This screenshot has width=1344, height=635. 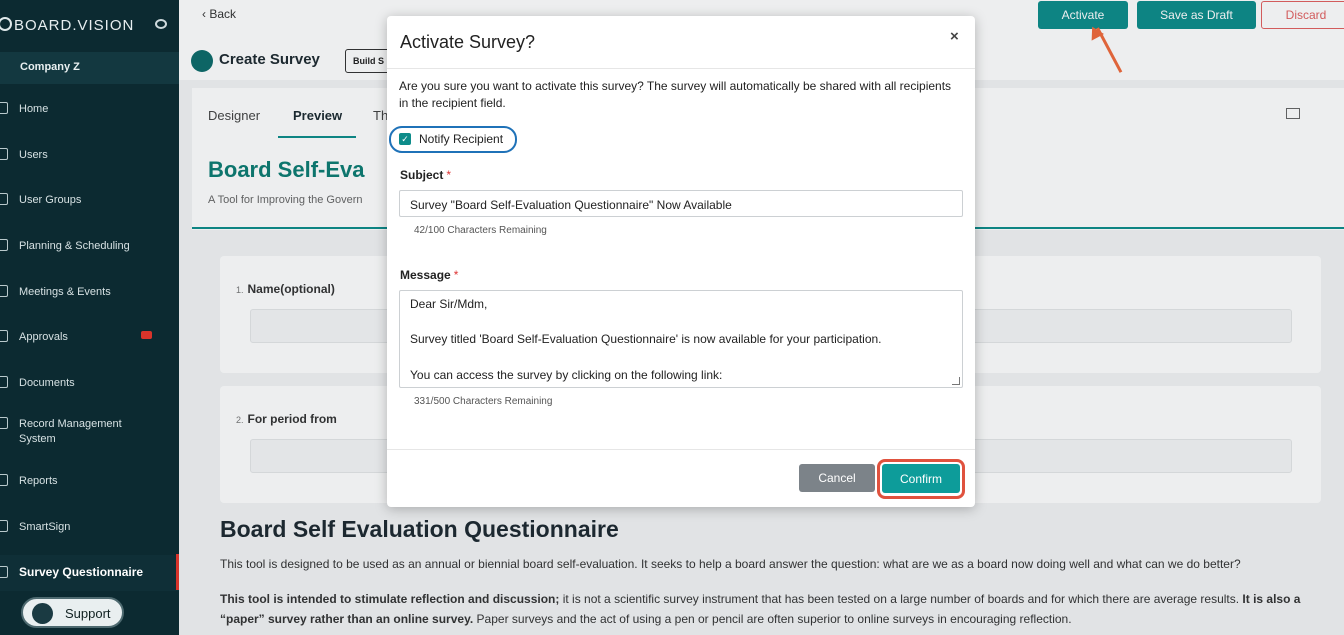 I want to click on sidebar-item-survey: Survey Questionnaire, so click(x=89, y=573).